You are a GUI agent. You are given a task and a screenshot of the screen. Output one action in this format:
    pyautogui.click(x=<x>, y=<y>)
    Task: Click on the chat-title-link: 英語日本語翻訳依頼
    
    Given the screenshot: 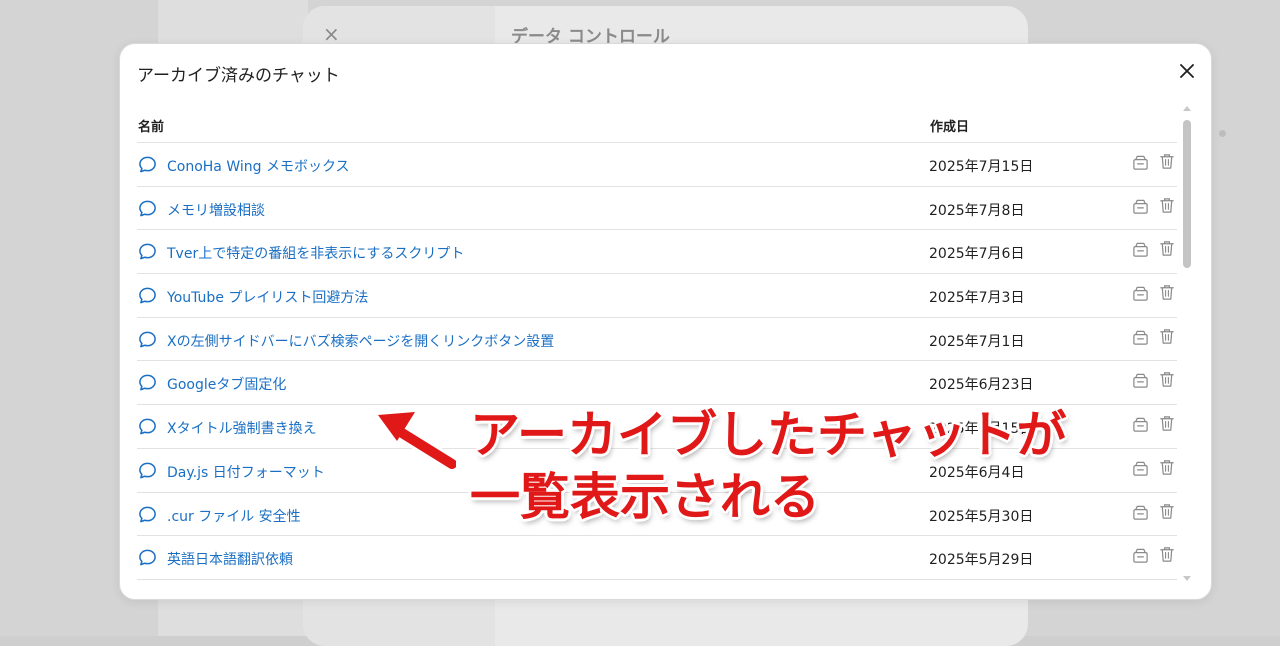 What is the action you would take?
    pyautogui.click(x=230, y=559)
    